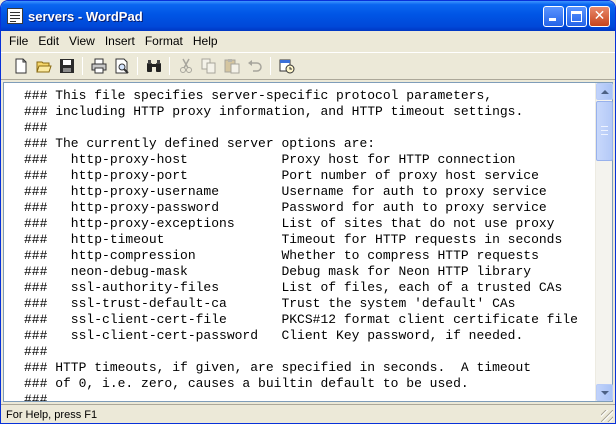  I want to click on minimize-icon, so click(552, 19).